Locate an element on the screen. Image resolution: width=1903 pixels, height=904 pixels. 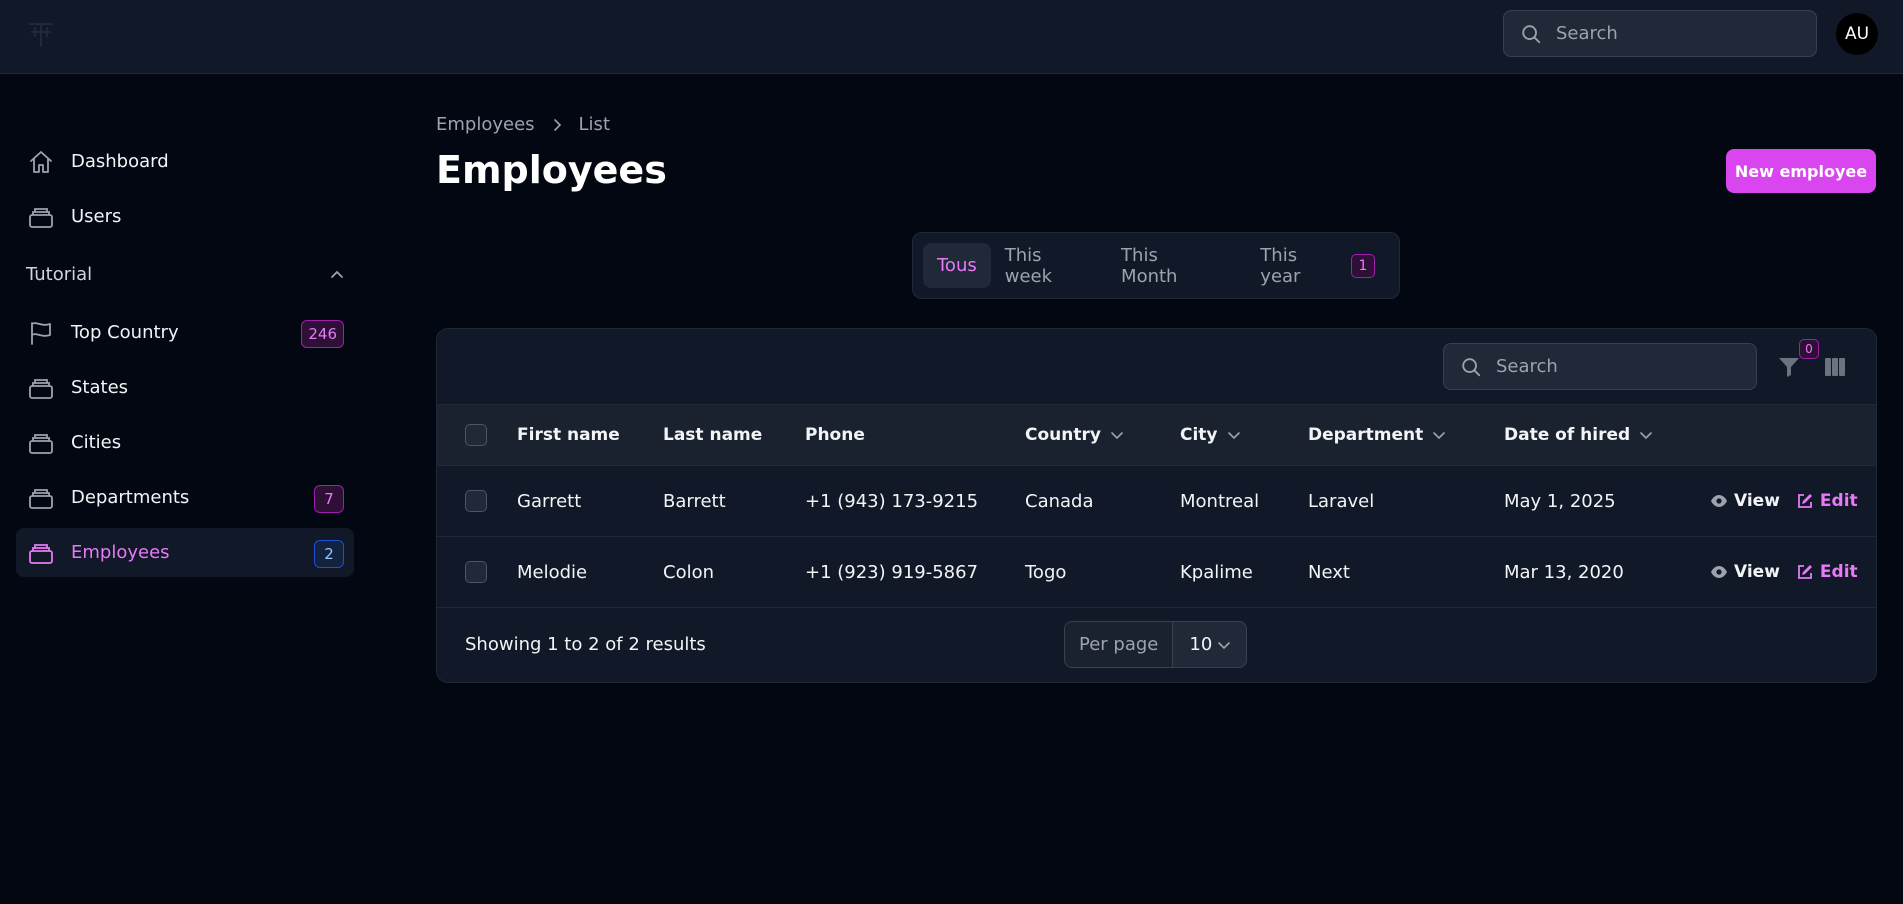
count-badge: 2 is located at coordinates (329, 554).